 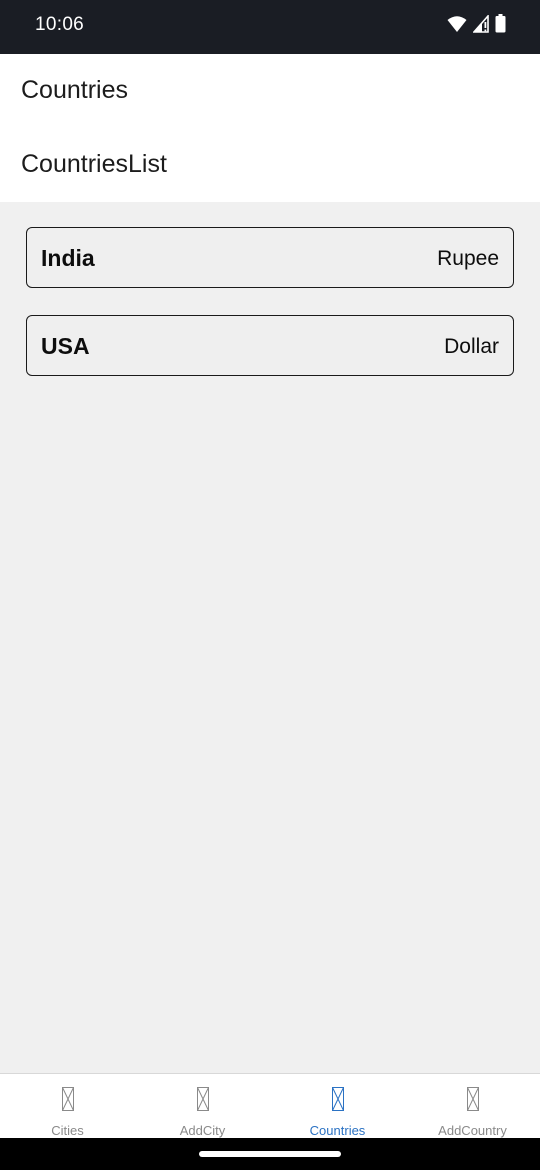 I want to click on tab-addcountry: AddCountry, so click(x=472, y=1106).